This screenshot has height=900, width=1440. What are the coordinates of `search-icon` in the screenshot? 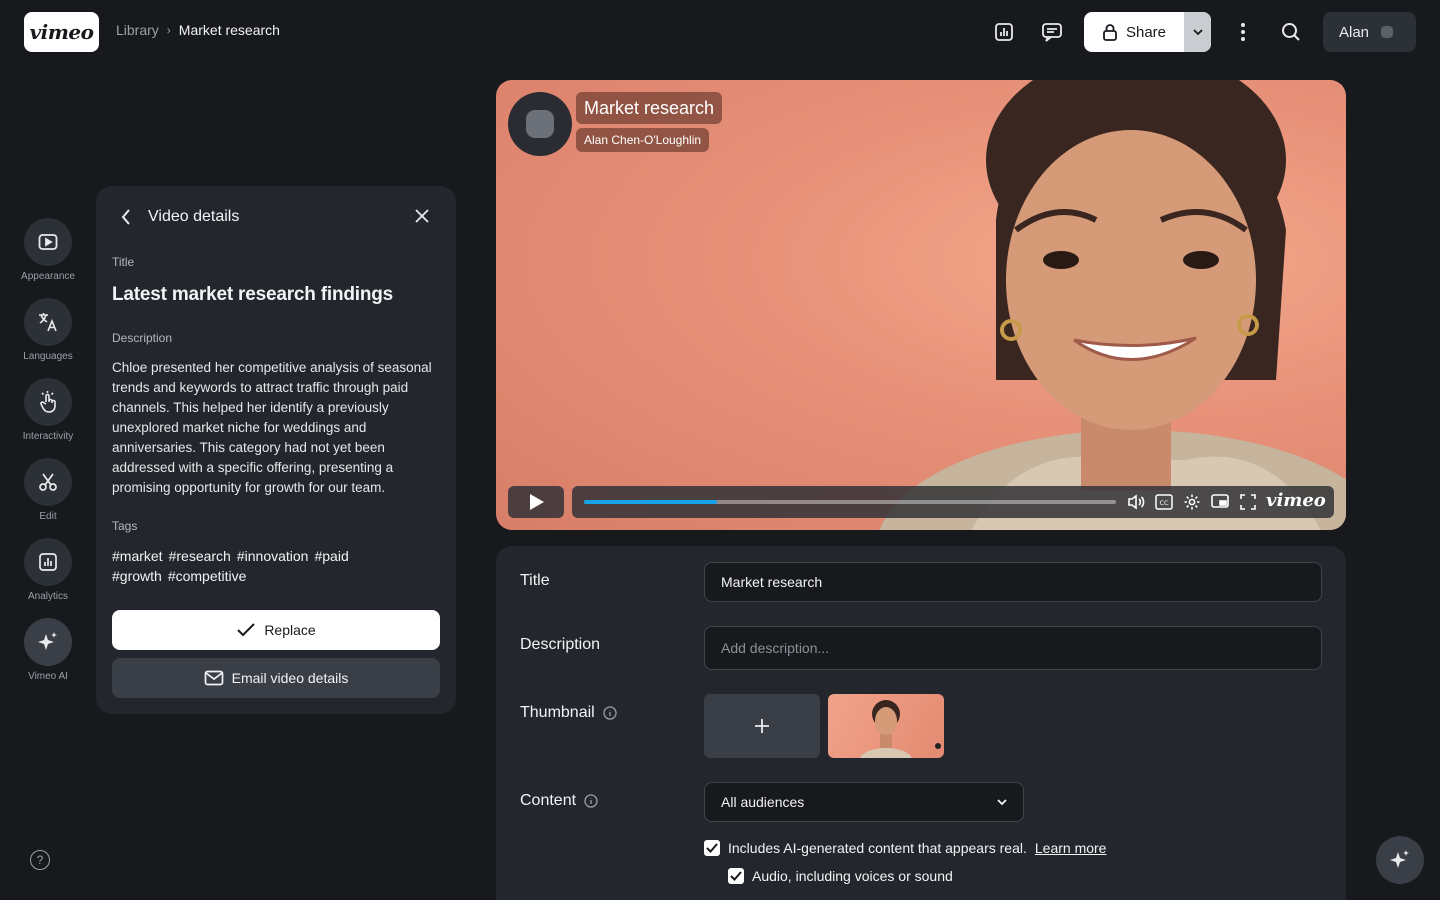 It's located at (1291, 32).